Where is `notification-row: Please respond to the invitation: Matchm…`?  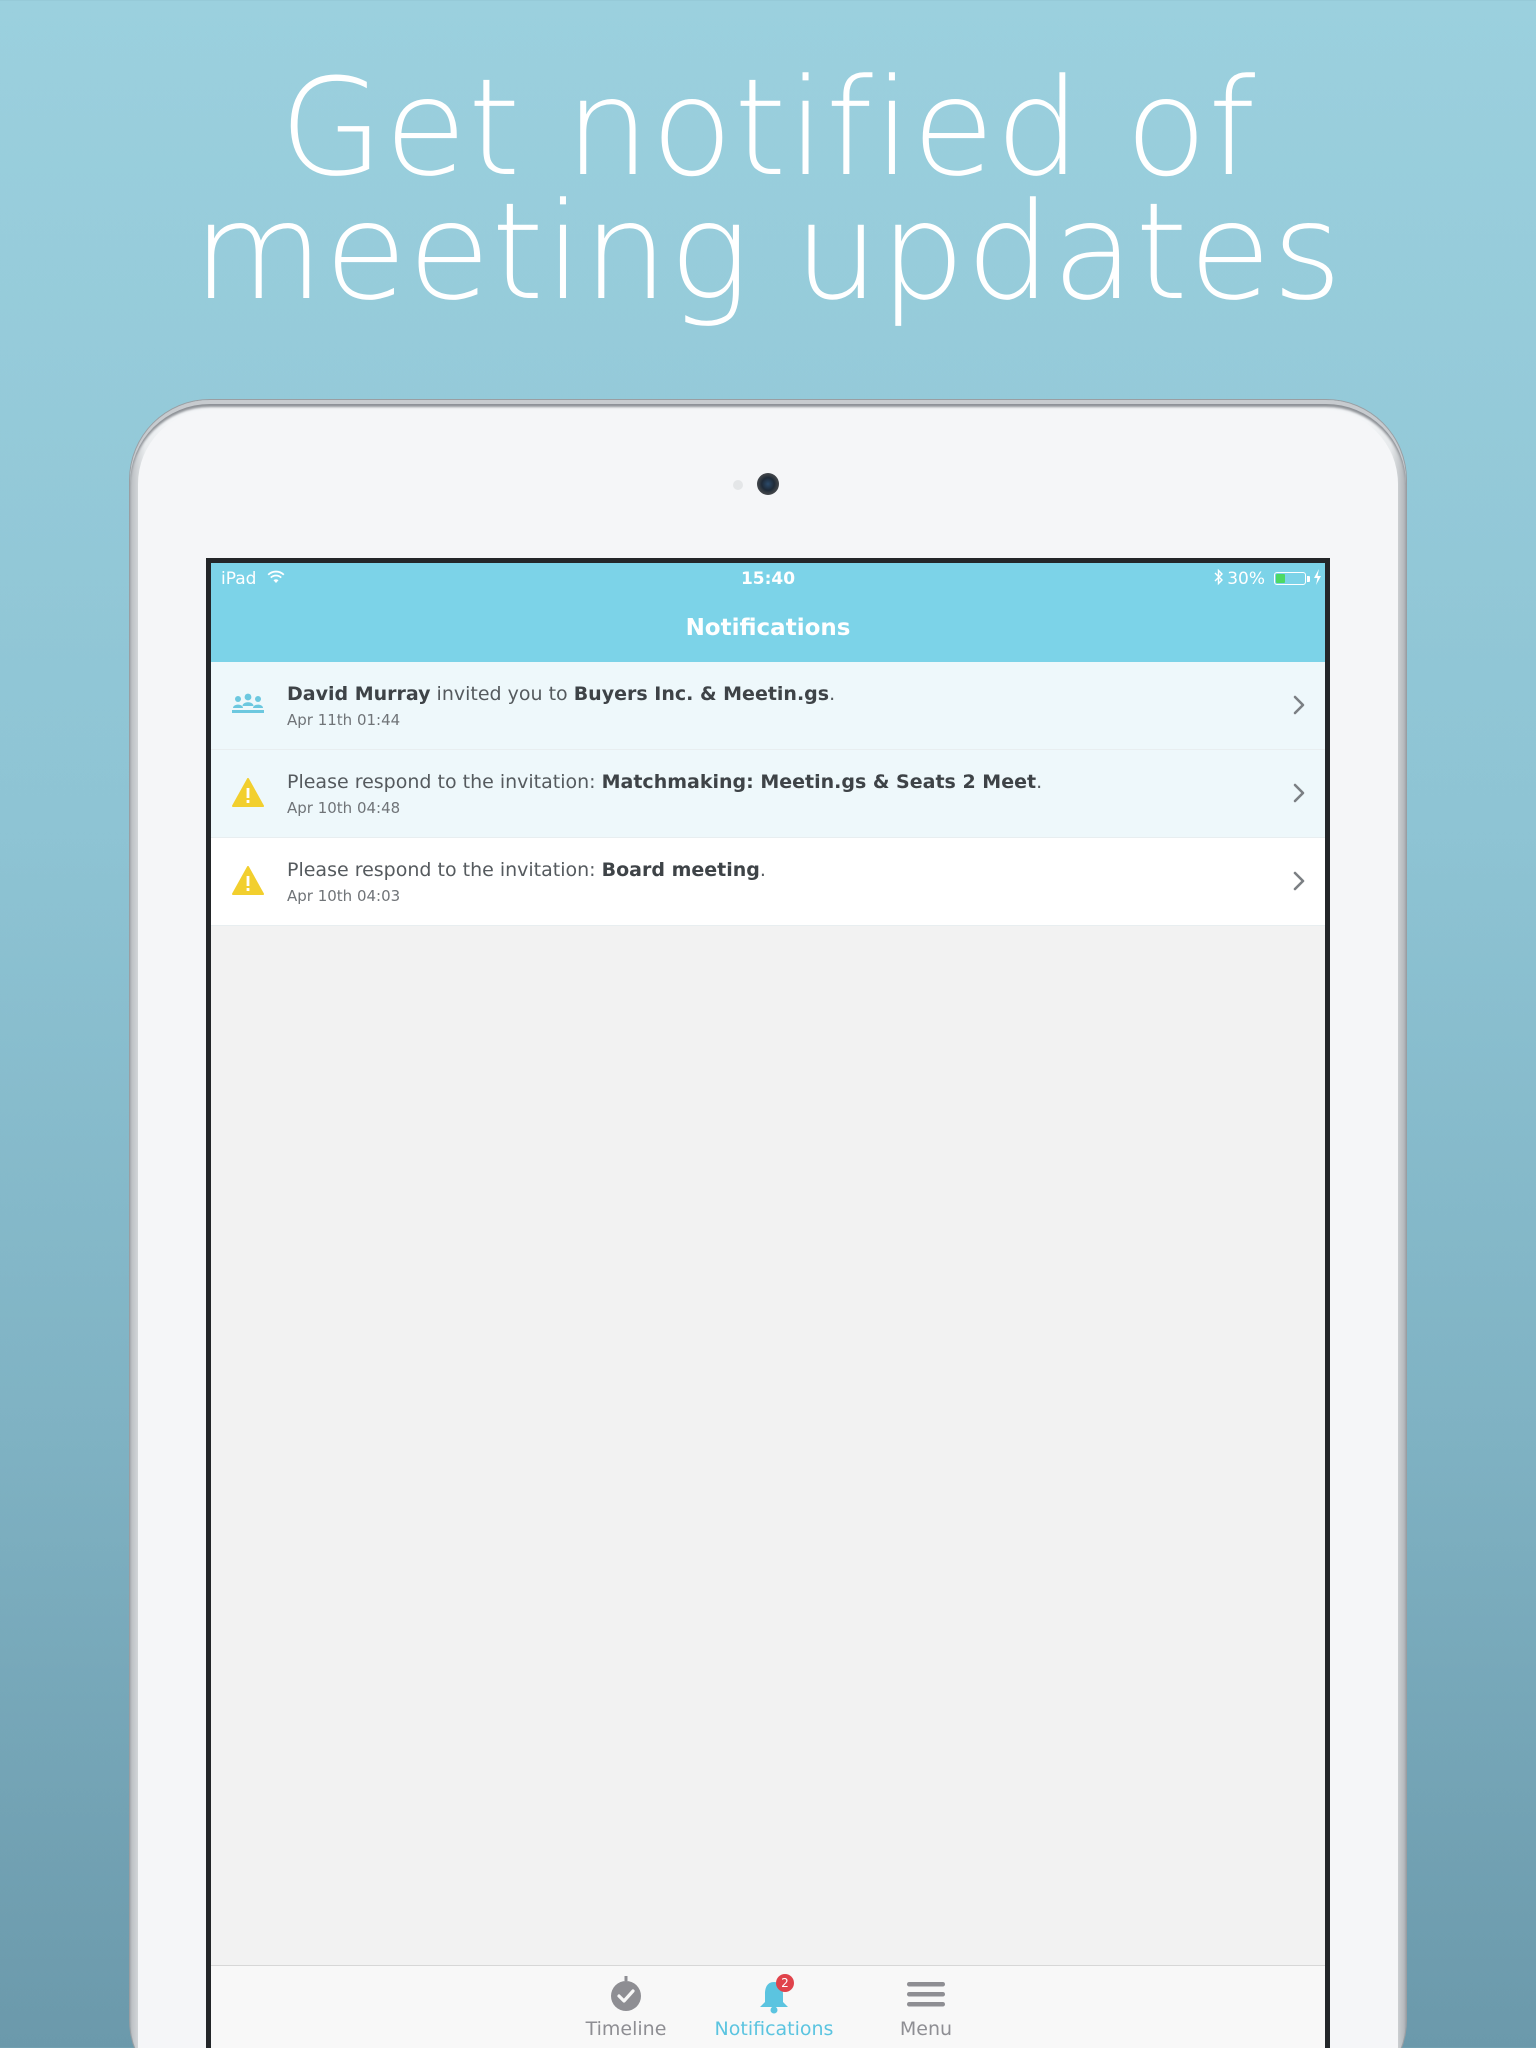 notification-row: Please respond to the invitation: Matchm… is located at coordinates (768, 794).